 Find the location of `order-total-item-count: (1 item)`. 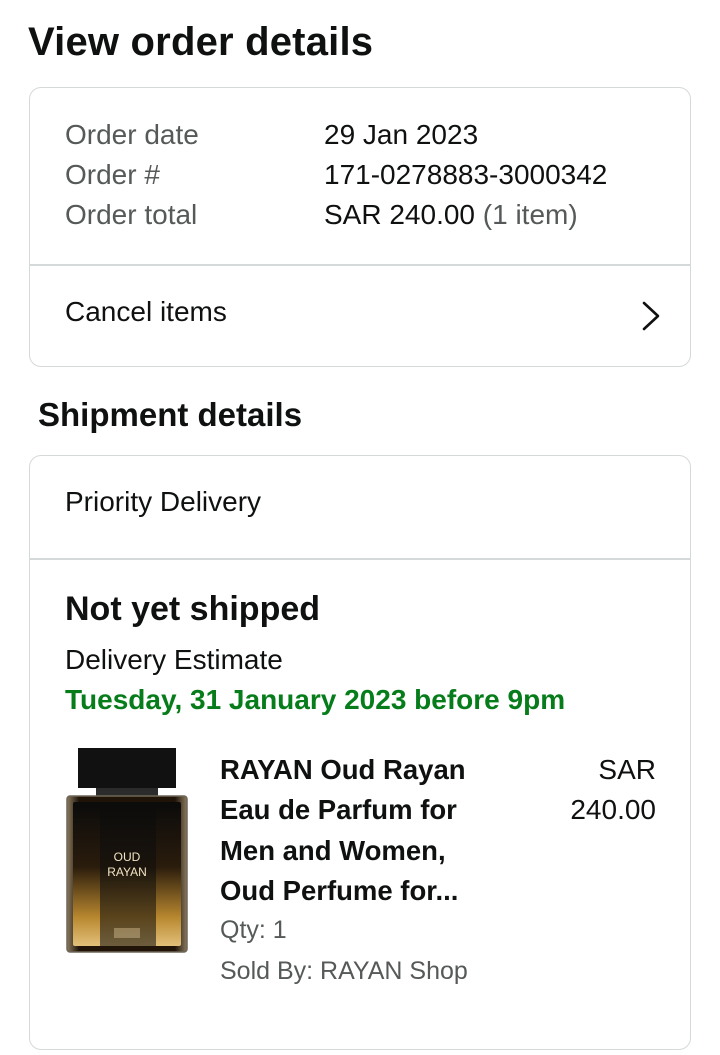

order-total-item-count: (1 item) is located at coordinates (530, 214).